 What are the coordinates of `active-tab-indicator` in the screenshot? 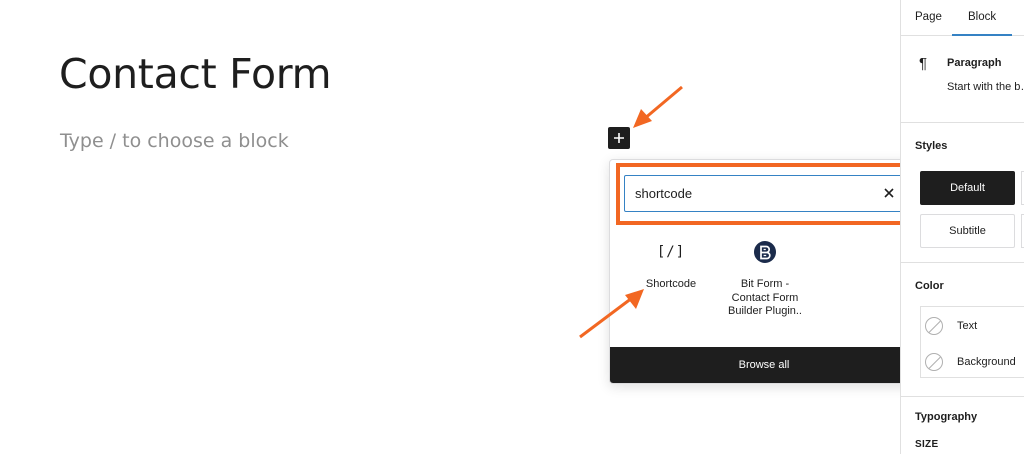 It's located at (982, 35).